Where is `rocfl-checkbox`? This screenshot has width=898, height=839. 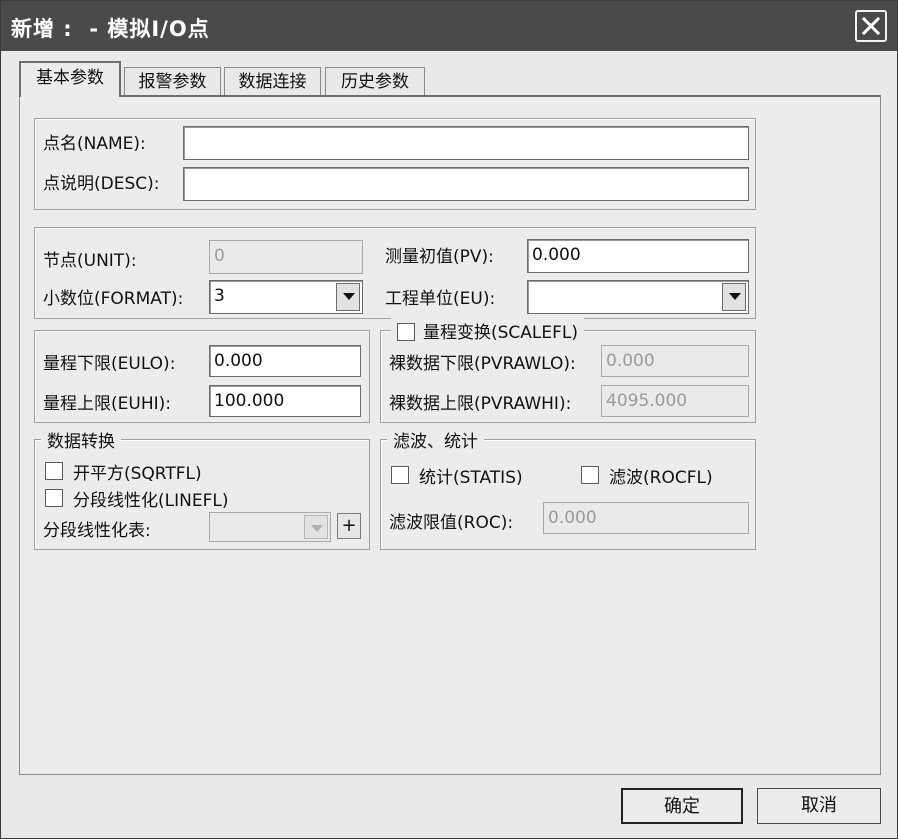
rocfl-checkbox is located at coordinates (590, 475).